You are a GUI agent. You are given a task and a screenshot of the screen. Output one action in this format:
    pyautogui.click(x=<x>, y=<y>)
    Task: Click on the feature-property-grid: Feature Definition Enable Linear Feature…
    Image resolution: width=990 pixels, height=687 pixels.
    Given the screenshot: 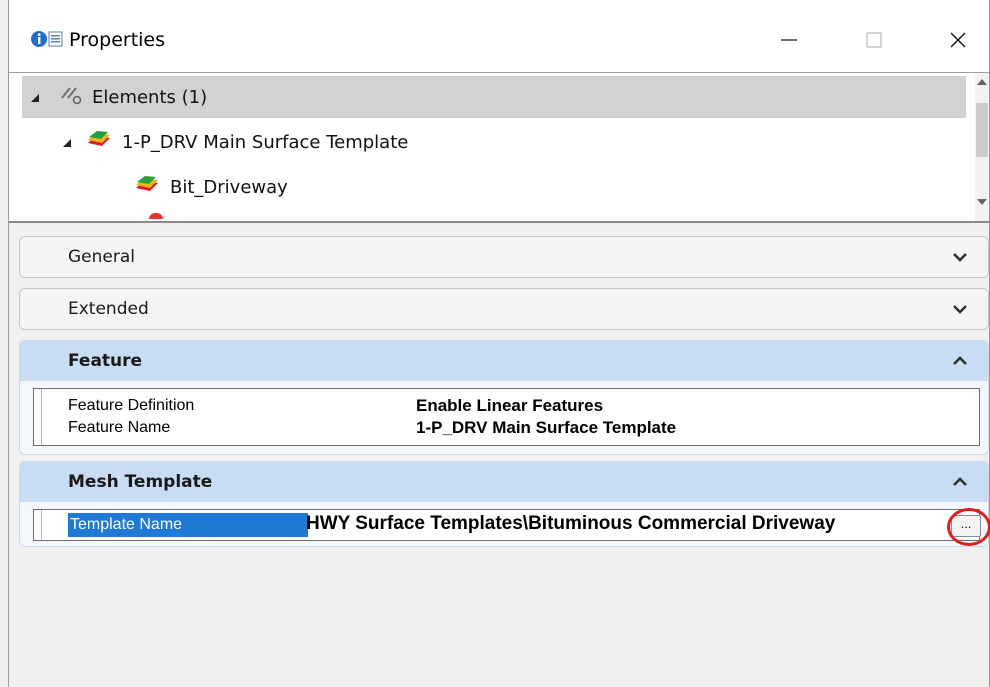 What is the action you would take?
    pyautogui.click(x=506, y=417)
    